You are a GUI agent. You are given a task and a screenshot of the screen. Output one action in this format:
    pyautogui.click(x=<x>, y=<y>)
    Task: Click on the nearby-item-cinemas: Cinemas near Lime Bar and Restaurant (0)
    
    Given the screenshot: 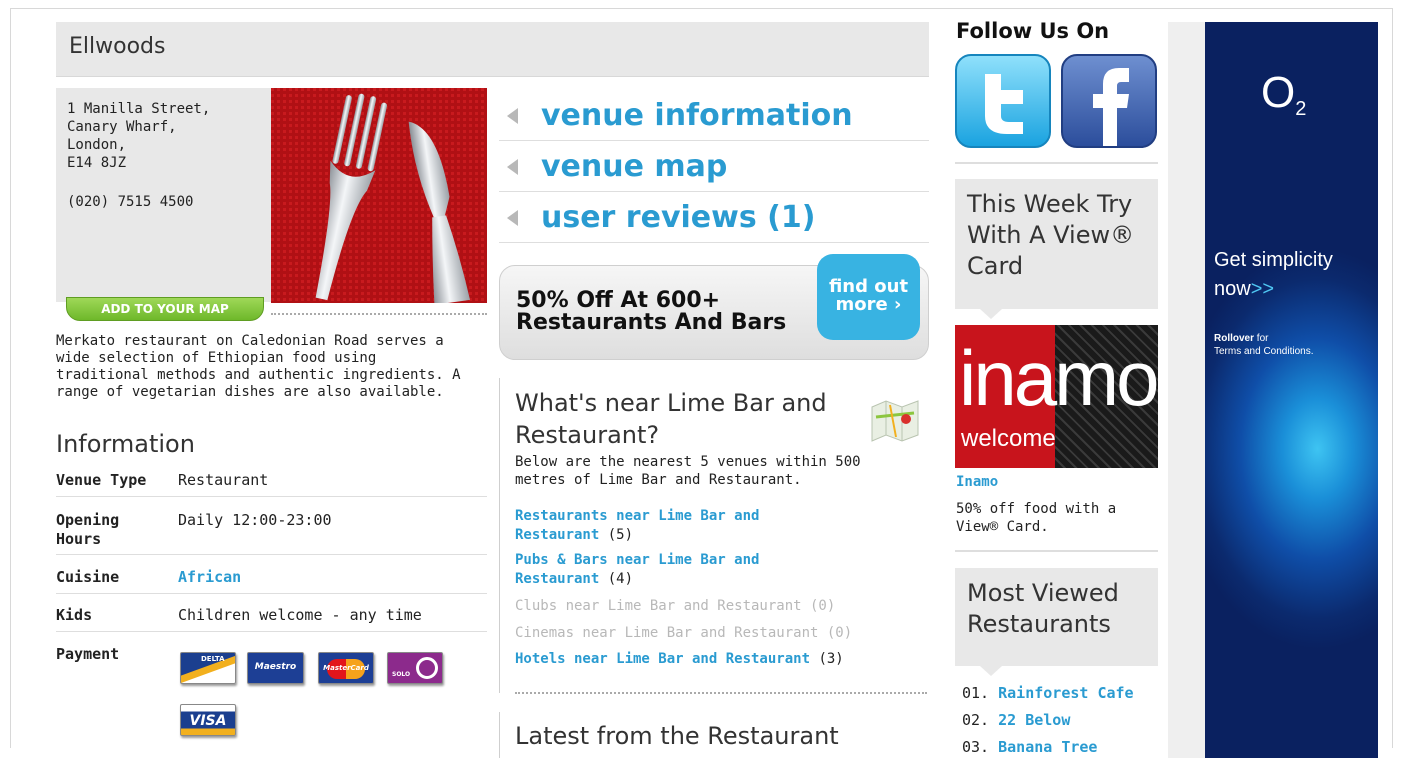 What is the action you would take?
    pyautogui.click(x=684, y=633)
    